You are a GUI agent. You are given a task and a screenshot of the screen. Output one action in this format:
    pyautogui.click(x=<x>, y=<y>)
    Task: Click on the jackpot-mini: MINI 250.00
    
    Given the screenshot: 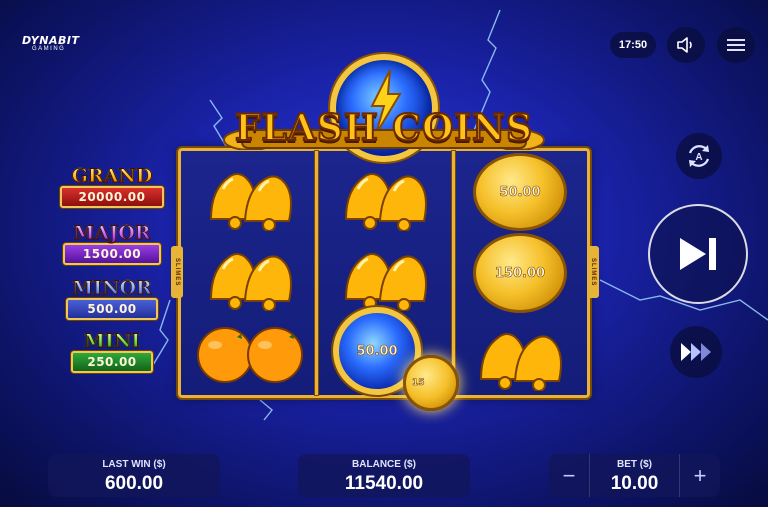 What is the action you would take?
    pyautogui.click(x=112, y=352)
    